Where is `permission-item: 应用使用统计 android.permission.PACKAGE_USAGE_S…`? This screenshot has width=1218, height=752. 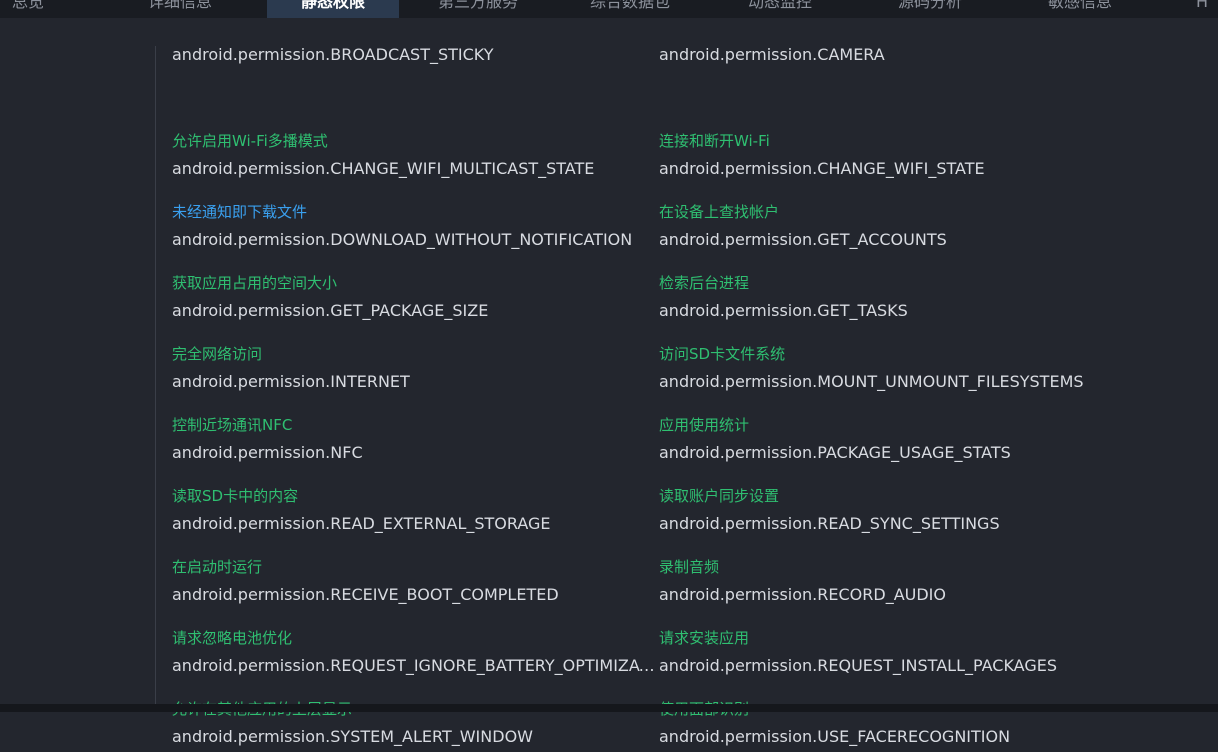
permission-item: 应用使用统计 android.permission.PACKAGE_USAGE_S… is located at coordinates (930, 432).